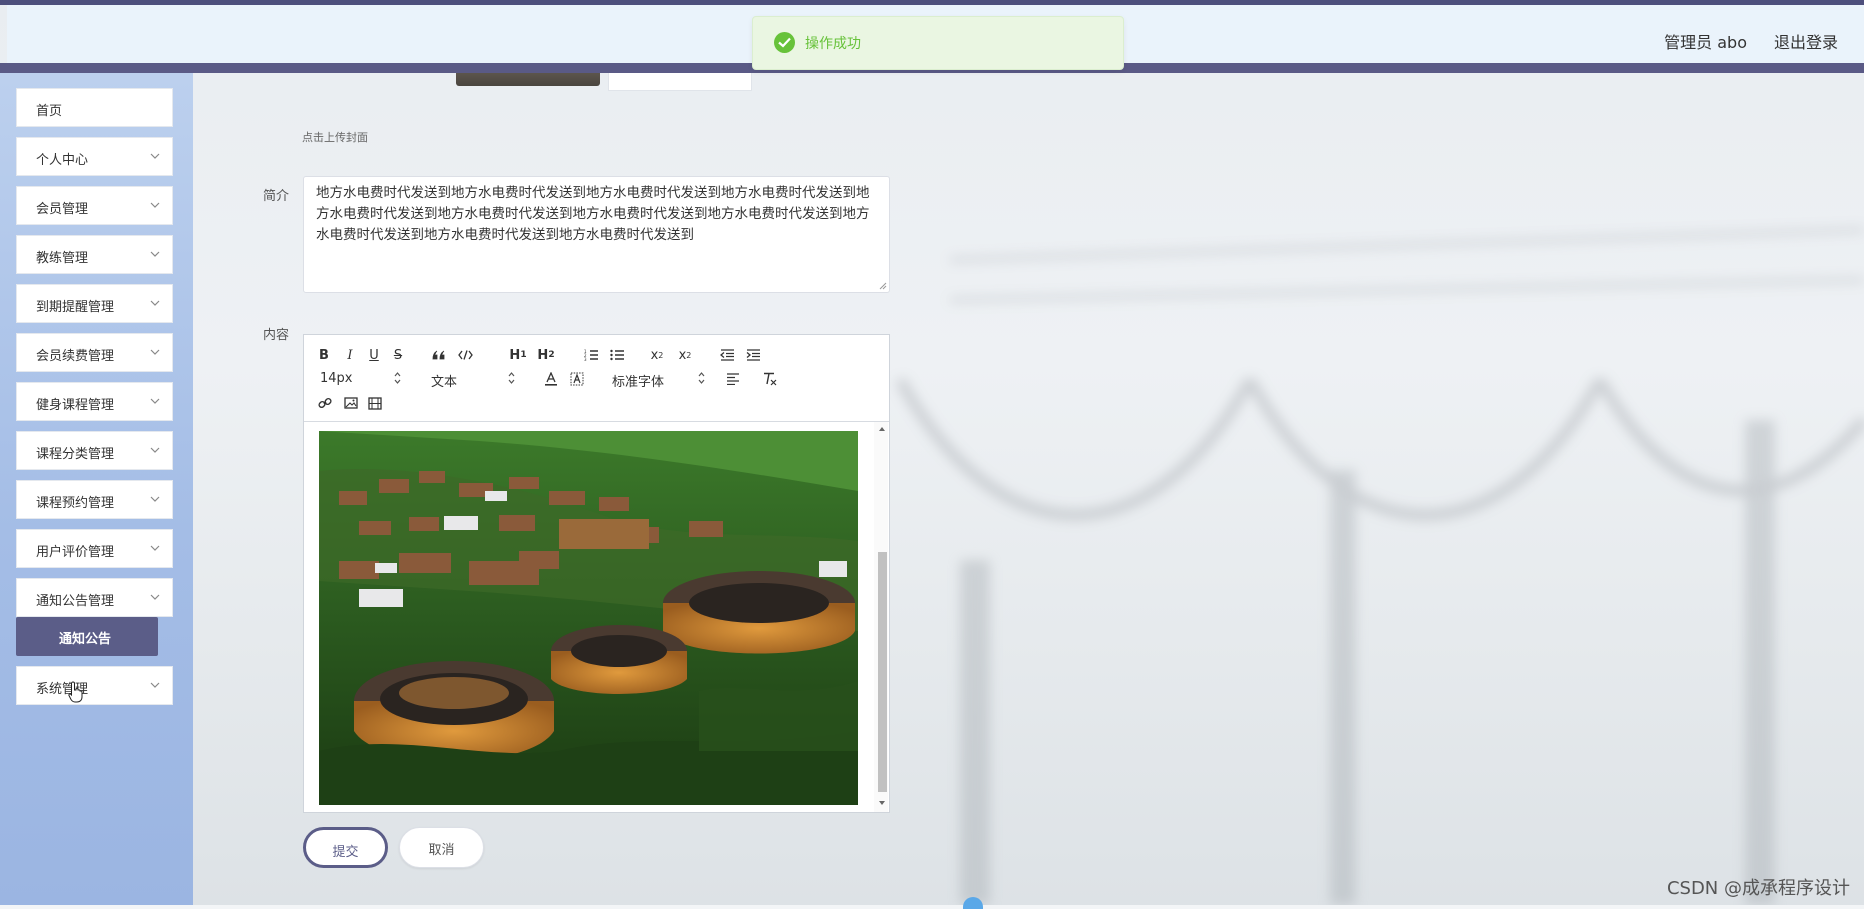  I want to click on sidebar-item-notices: 通知公告管理, so click(94, 597).